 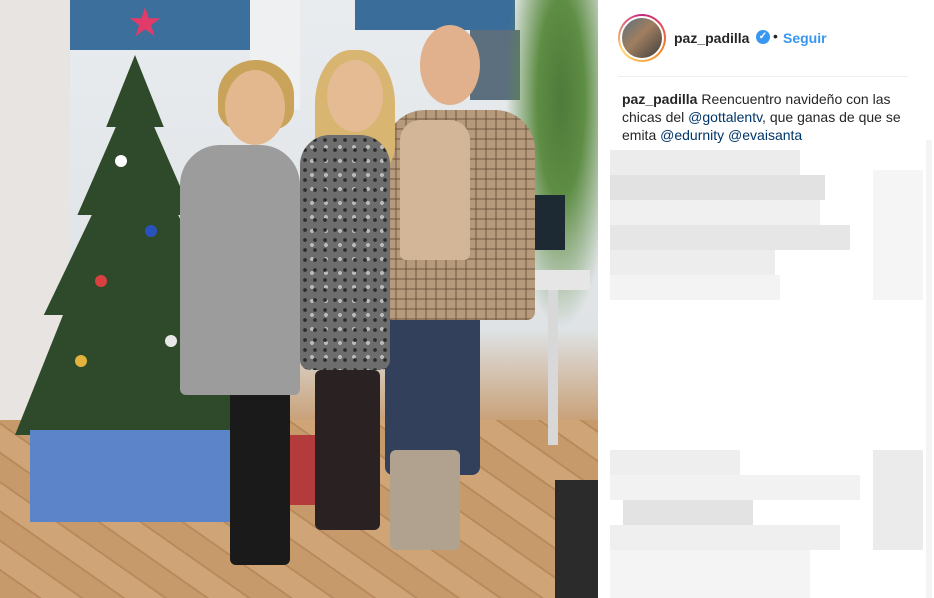 I want to click on avatar-image, so click(x=642, y=38).